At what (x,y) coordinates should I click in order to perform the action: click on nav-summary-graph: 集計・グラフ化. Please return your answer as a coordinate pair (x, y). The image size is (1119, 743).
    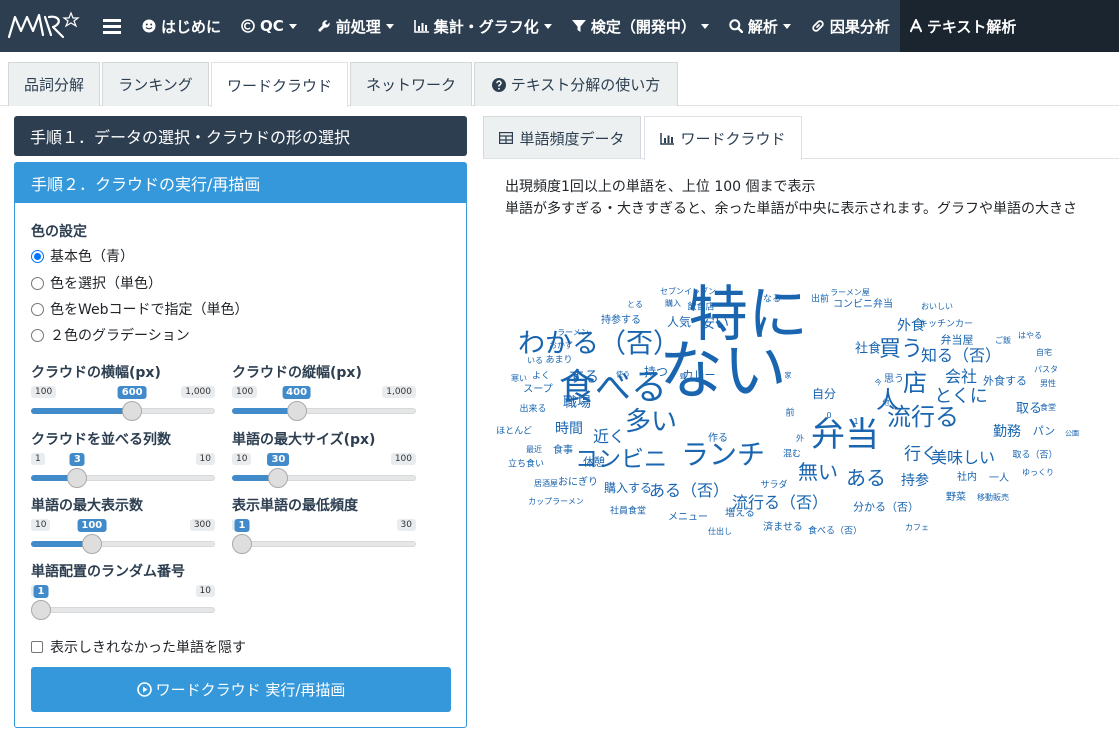
    Looking at the image, I should click on (483, 26).